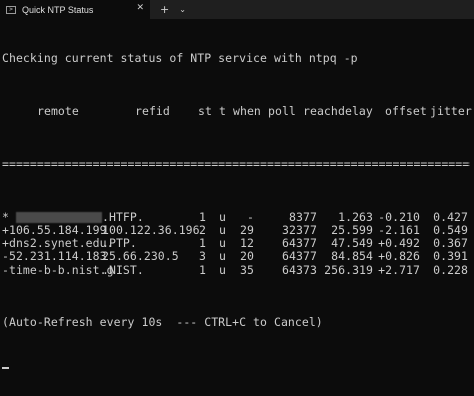 Image resolution: width=474 pixels, height=396 pixels. What do you see at coordinates (306, 256) in the screenshot?
I see `peer-reach: 377` at bounding box center [306, 256].